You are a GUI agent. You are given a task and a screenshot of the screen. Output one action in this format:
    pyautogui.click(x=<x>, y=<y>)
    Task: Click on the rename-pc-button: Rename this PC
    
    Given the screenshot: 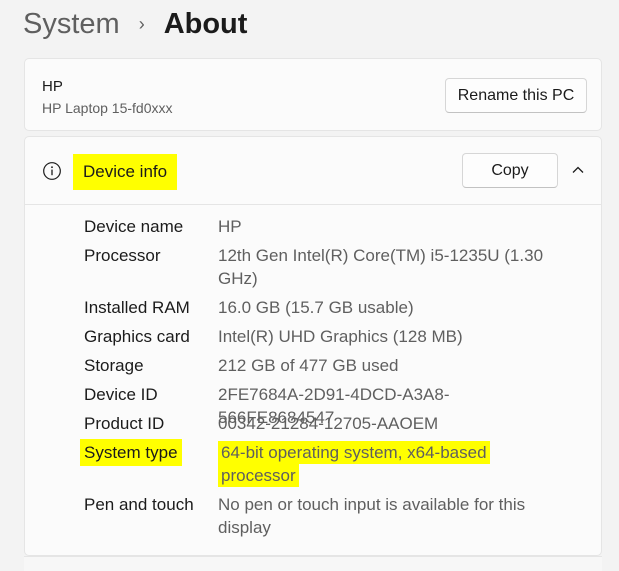 What is the action you would take?
    pyautogui.click(x=516, y=95)
    